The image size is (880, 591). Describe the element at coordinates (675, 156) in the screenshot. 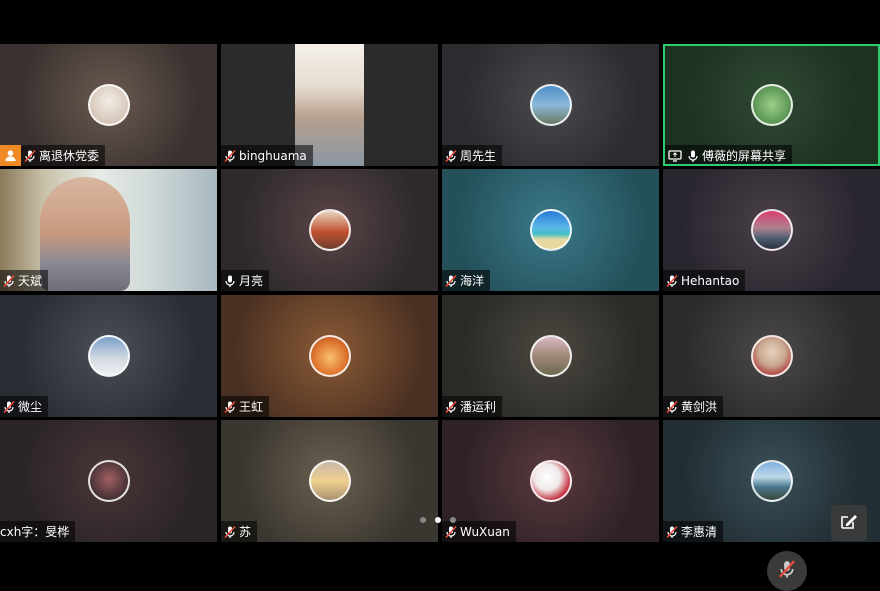

I see `screen-share-icon` at that location.